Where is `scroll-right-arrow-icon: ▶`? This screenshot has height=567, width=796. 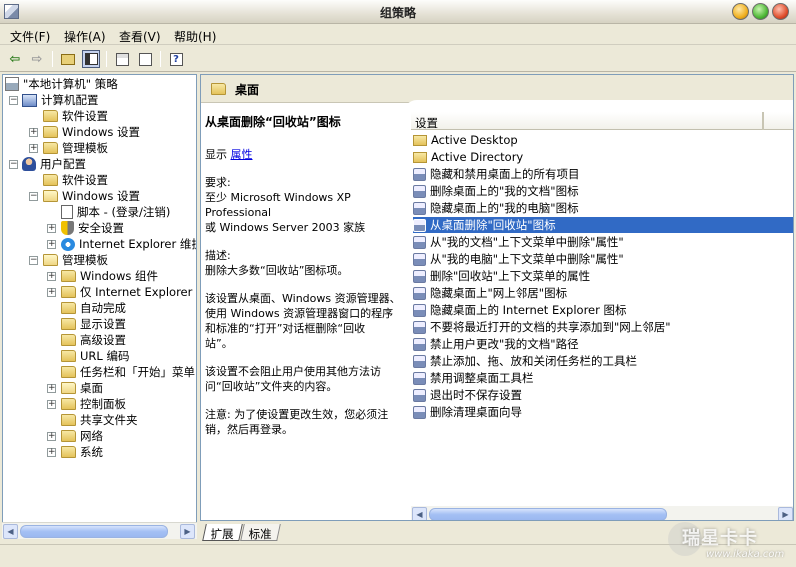 scroll-right-arrow-icon: ▶ is located at coordinates (187, 531).